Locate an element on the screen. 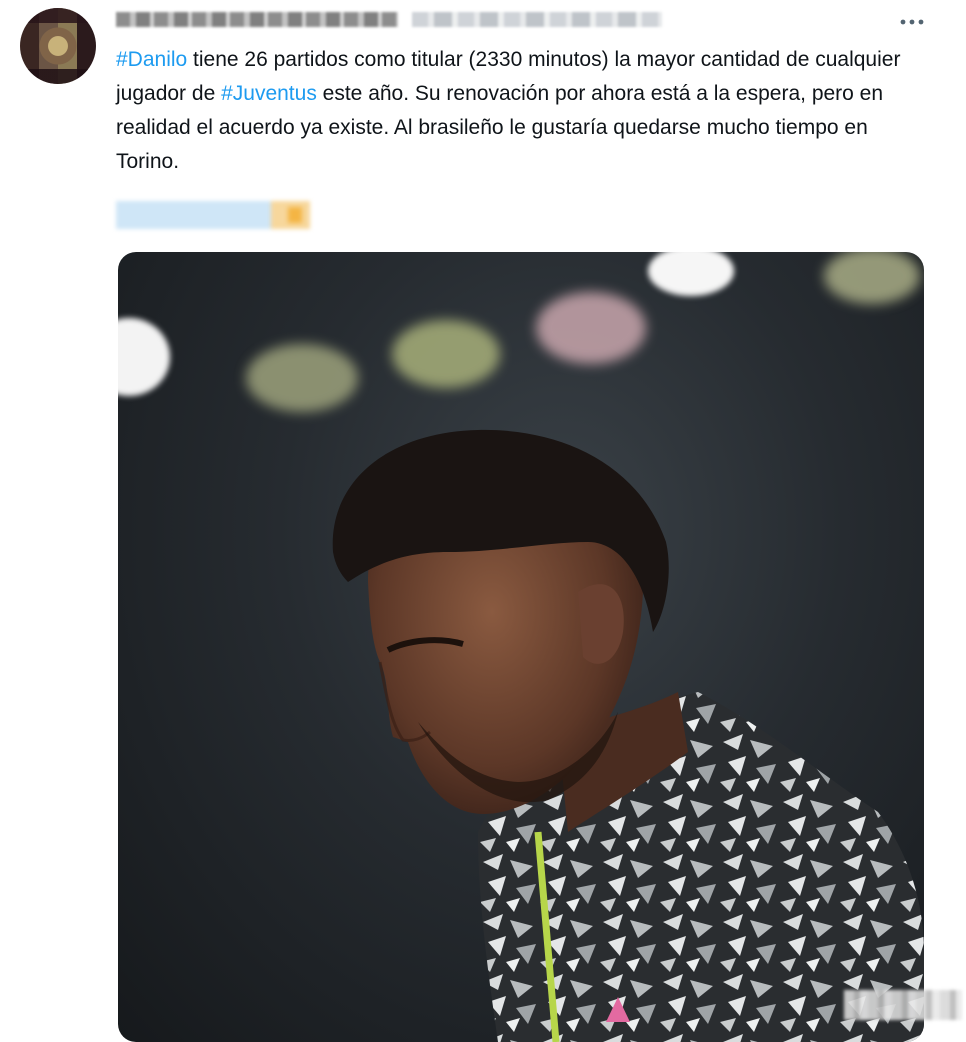 This screenshot has width=966, height=1042. avatar-pixelated-image is located at coordinates (58, 46).